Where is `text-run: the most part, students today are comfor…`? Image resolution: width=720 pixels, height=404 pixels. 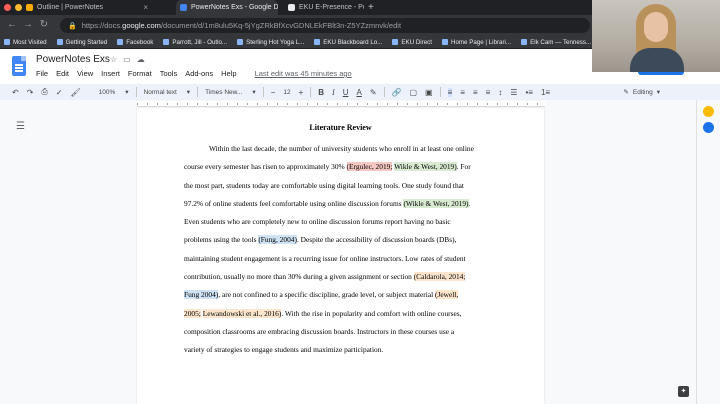
text-run: the most part, students today are comfor… is located at coordinates (324, 185).